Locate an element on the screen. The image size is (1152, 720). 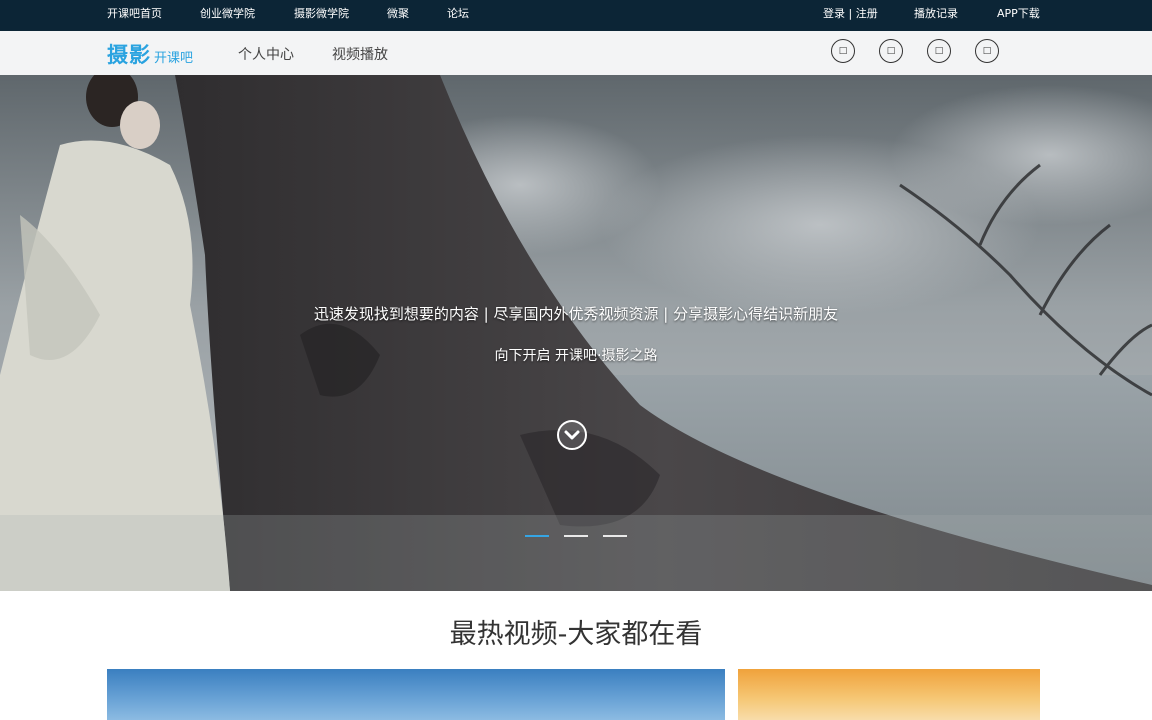
section-title: 最热视频-大家都在看 is located at coordinates (576, 634).